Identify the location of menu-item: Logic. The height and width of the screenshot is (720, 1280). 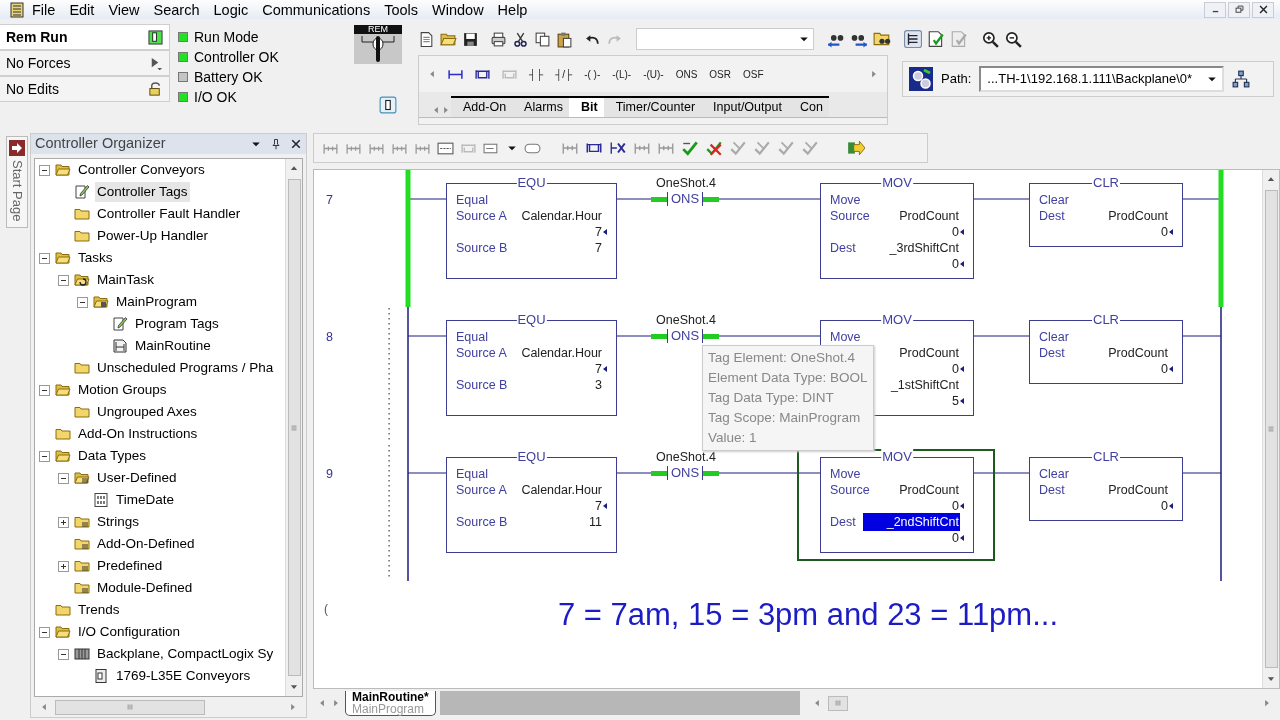
(231, 9).